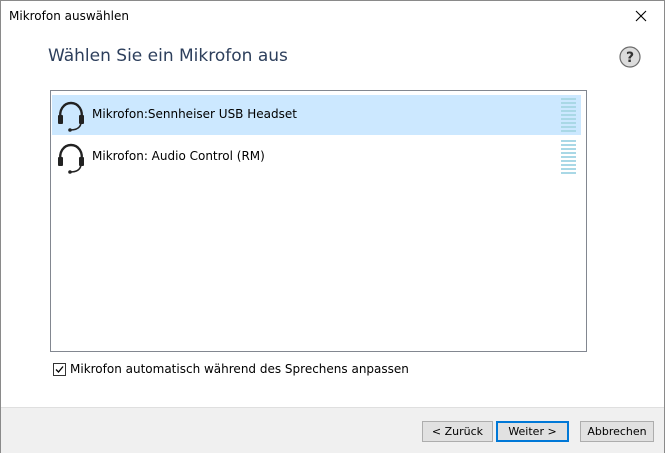  I want to click on button-bar: < Zurück Weiter > Abbrechen, so click(332, 430).